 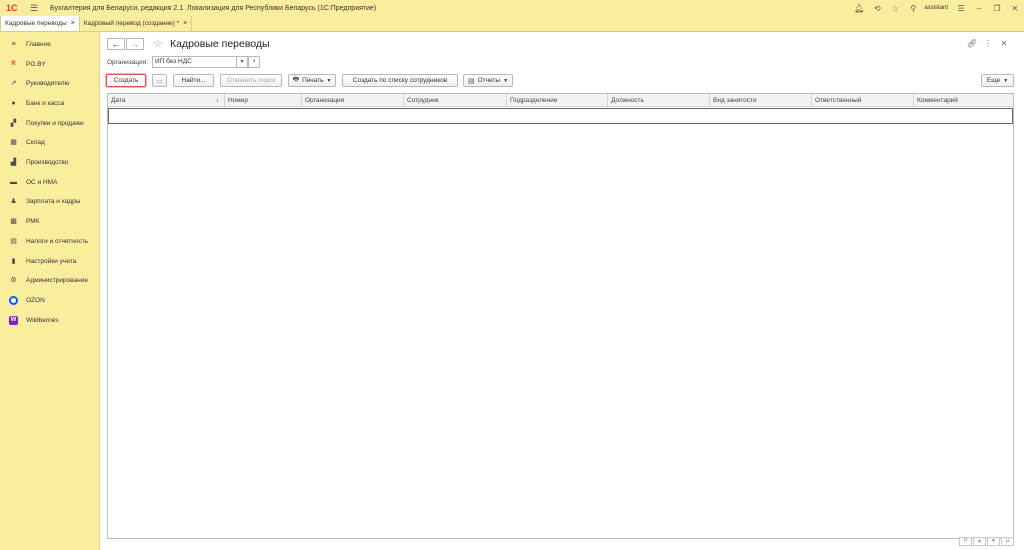 I want to click on book-icon: ▮, so click(x=13, y=261).